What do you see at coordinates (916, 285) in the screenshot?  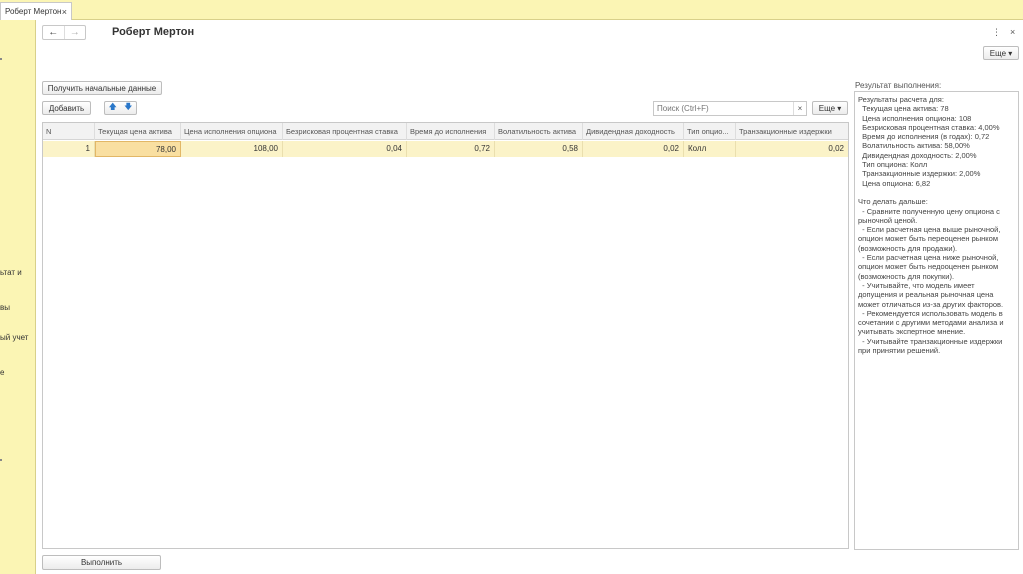 I see `result-line: - Учитывайте, что модель имеет` at bounding box center [916, 285].